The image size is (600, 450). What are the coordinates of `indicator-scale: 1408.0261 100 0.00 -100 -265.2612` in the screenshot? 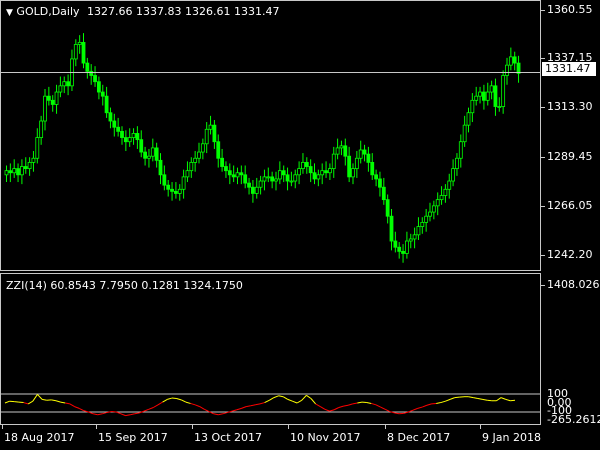 It's located at (570, 349).